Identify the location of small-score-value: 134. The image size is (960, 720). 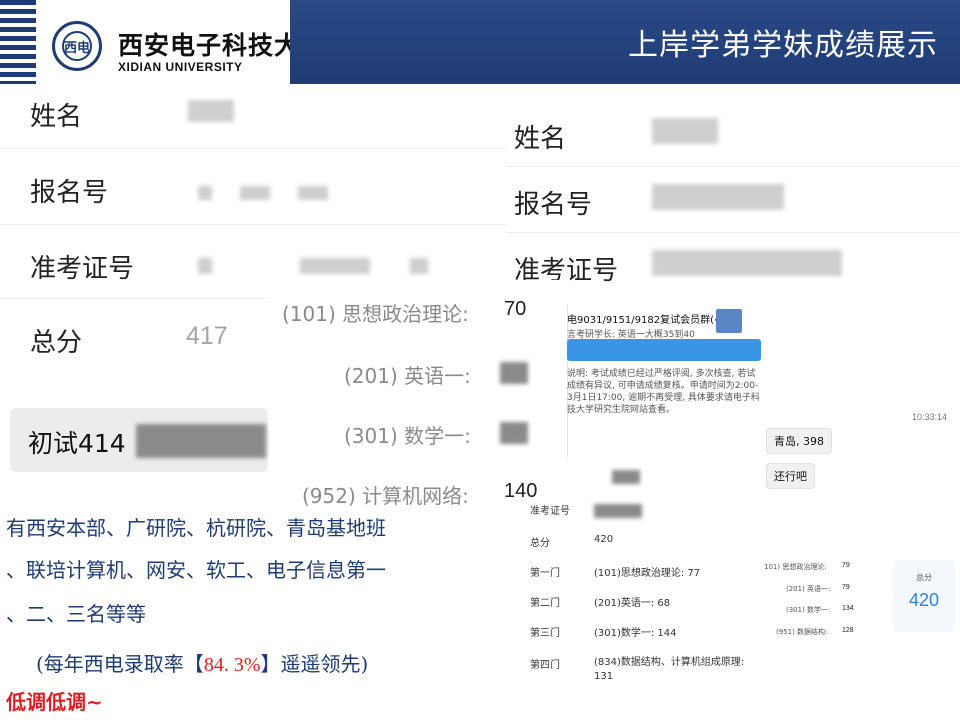
(848, 608).